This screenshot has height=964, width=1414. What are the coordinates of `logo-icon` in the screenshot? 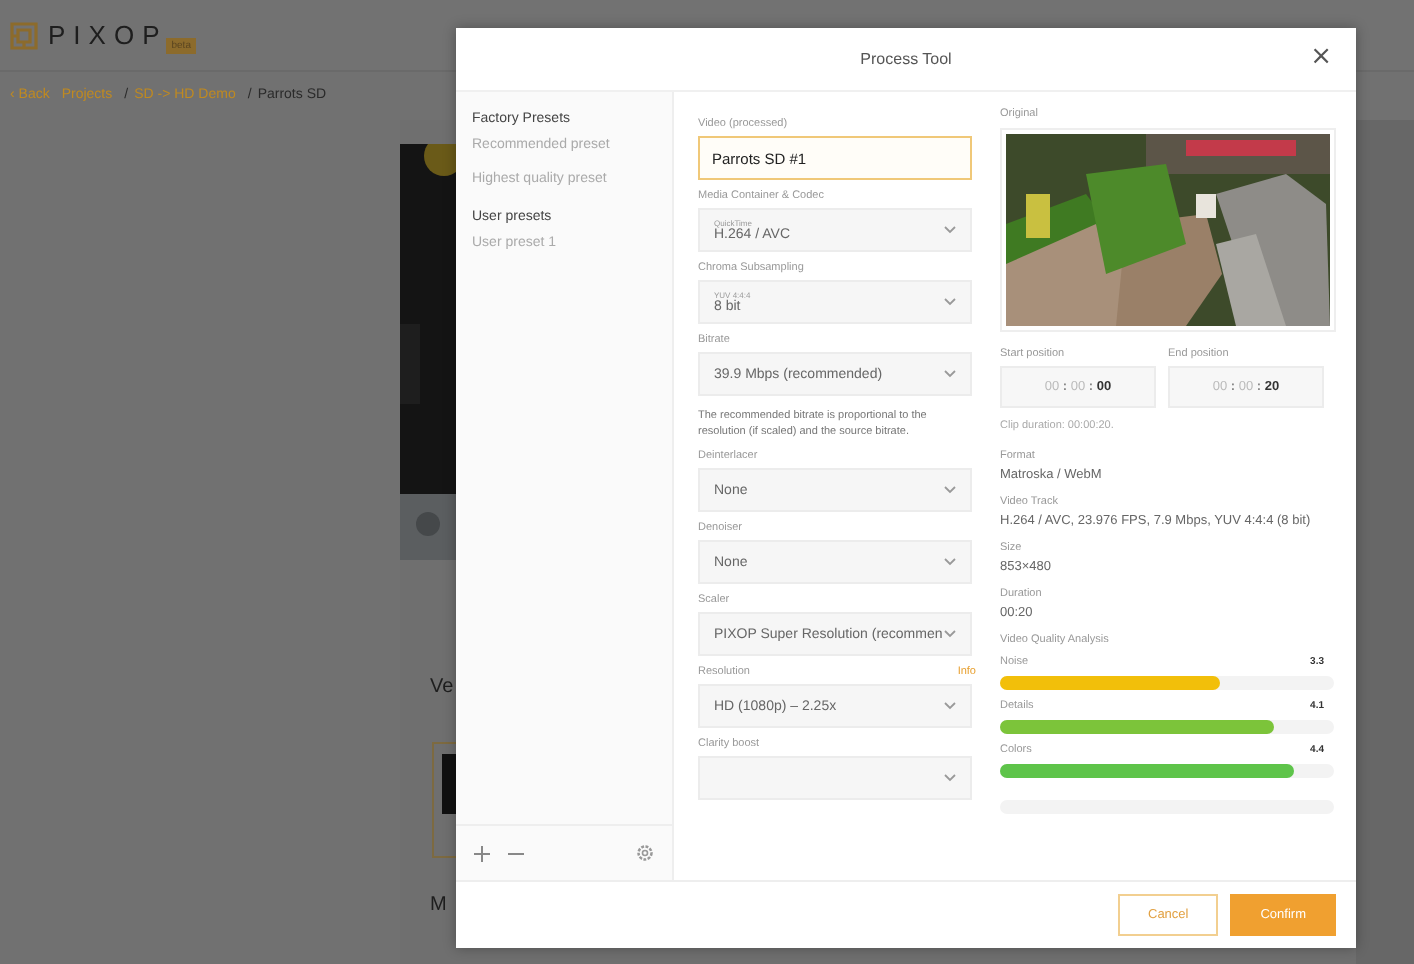 It's located at (24, 35).